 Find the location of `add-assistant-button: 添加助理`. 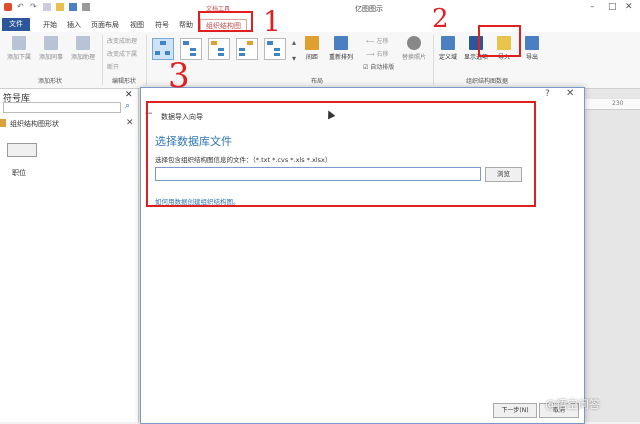

add-assistant-button: 添加助理 is located at coordinates (83, 48).